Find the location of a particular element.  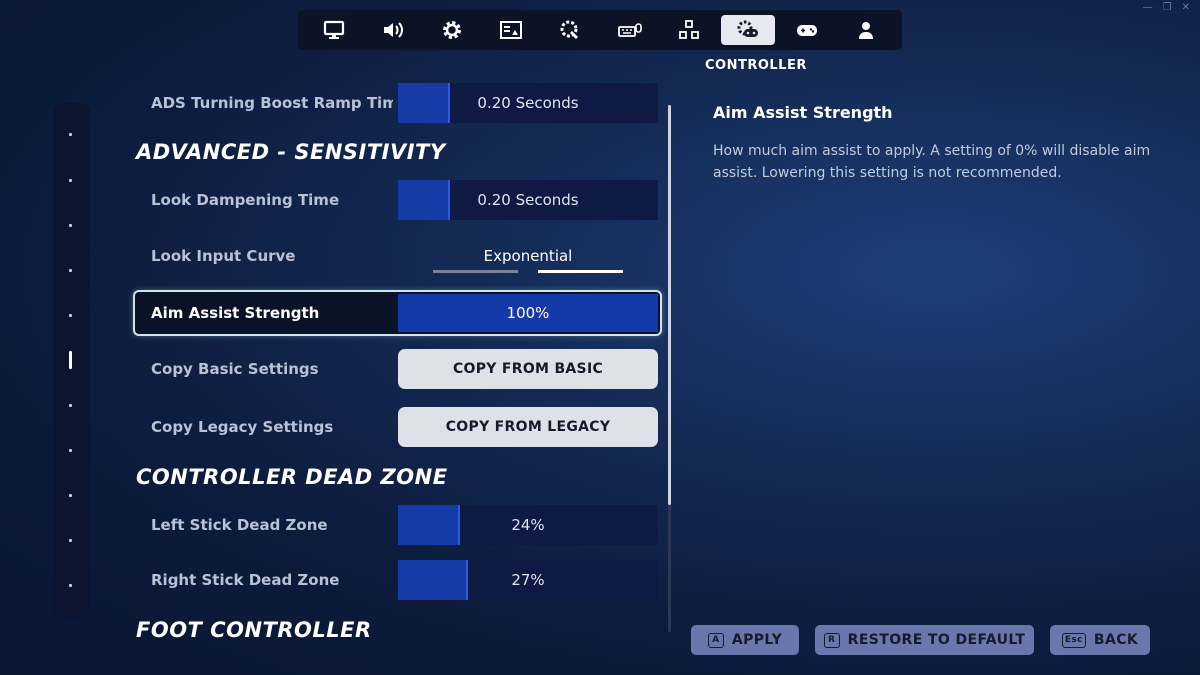

tab-account is located at coordinates (866, 30).